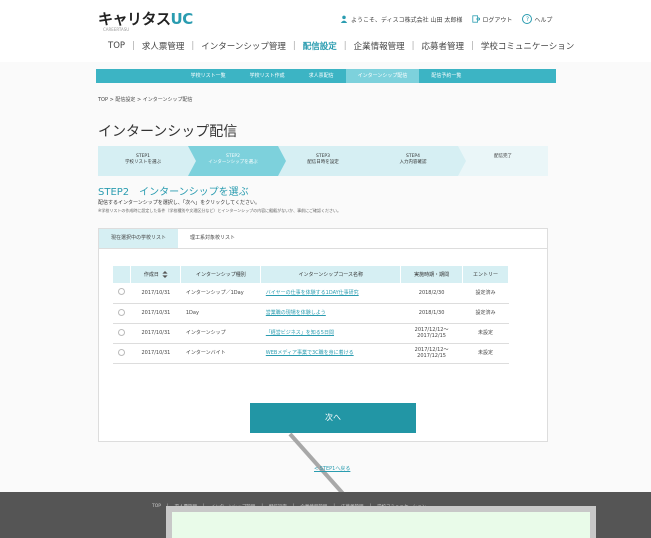 The height and width of the screenshot is (538, 651). What do you see at coordinates (382, 76) in the screenshot?
I see `sub-nav-item: インターンシップ配信` at bounding box center [382, 76].